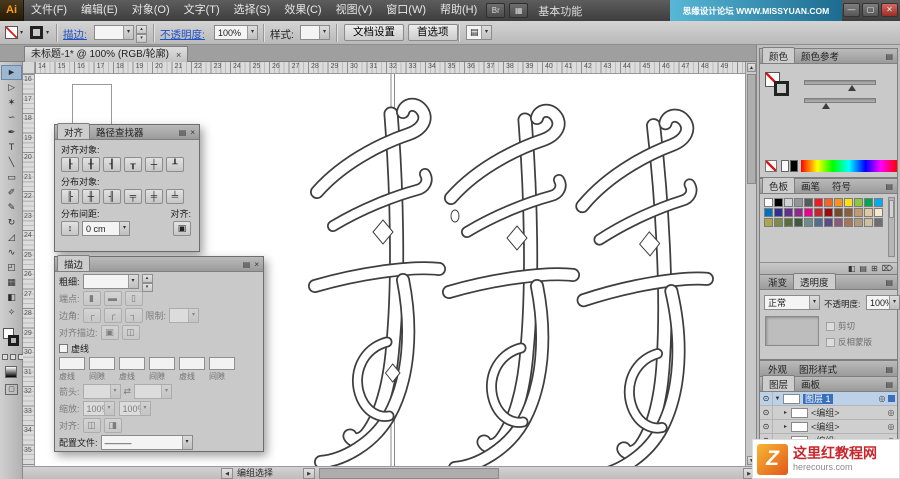 This screenshot has height=479, width=900. What do you see at coordinates (112, 164) in the screenshot?
I see `align-object-button-2: ┨` at bounding box center [112, 164].